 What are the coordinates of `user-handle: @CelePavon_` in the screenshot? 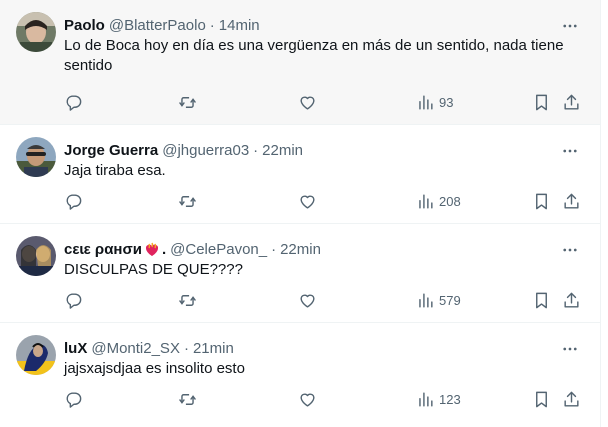 It's located at (218, 250).